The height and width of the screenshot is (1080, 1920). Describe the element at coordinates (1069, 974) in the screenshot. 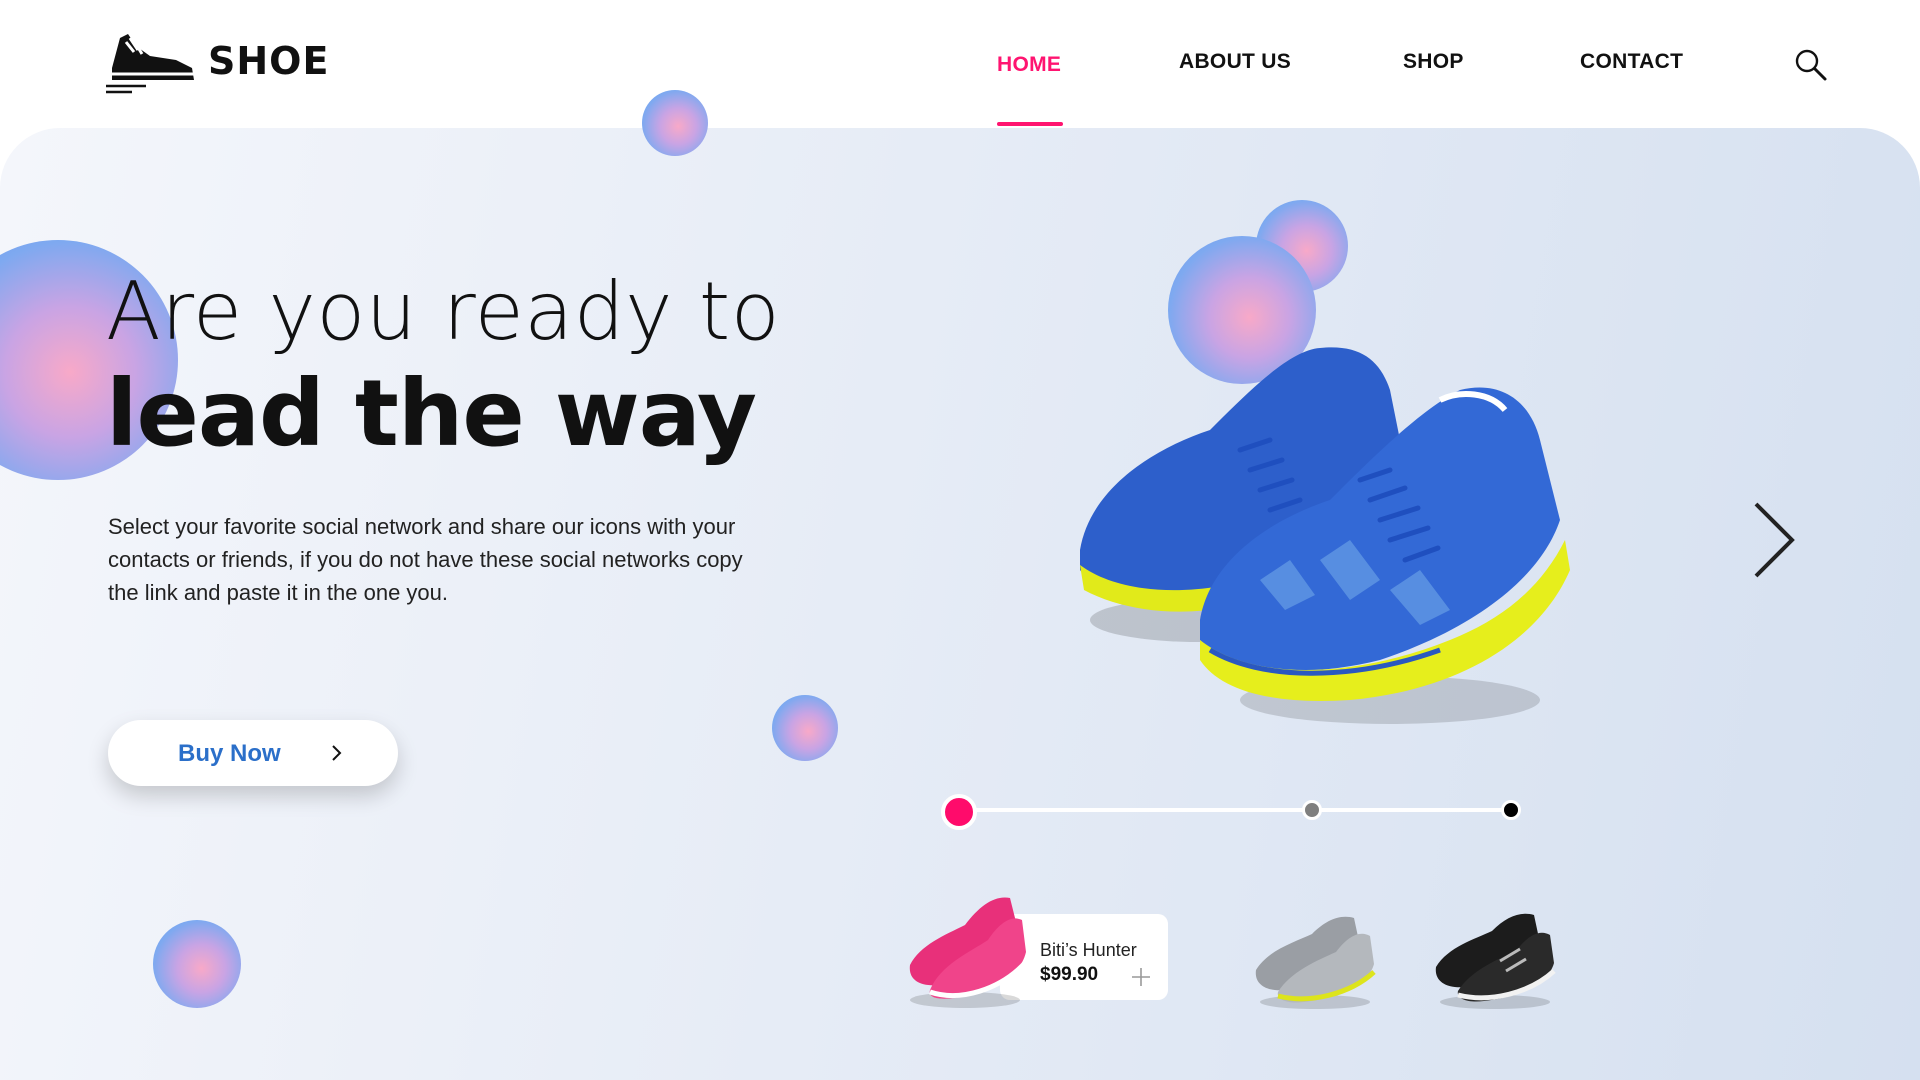

I see `product-price: $99.90` at that location.